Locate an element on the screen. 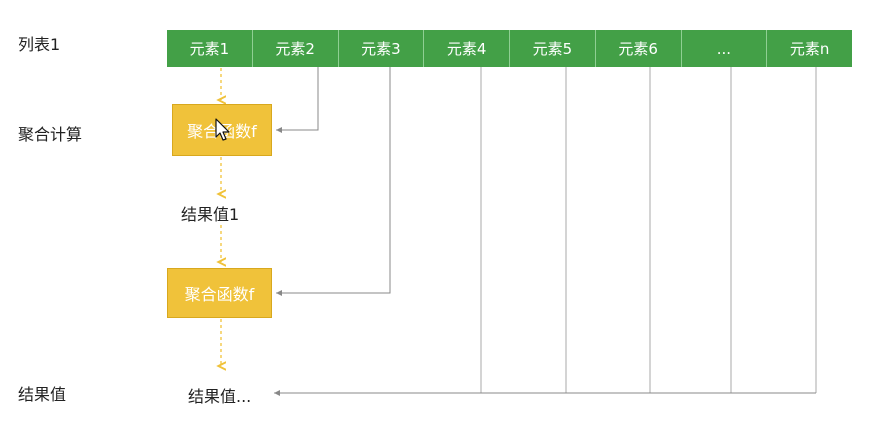 Image resolution: width=876 pixels, height=422 pixels. list-bar: 元素1 元素2 元素3 元素4 元素5 元素6 ... 元素n is located at coordinates (509, 48).